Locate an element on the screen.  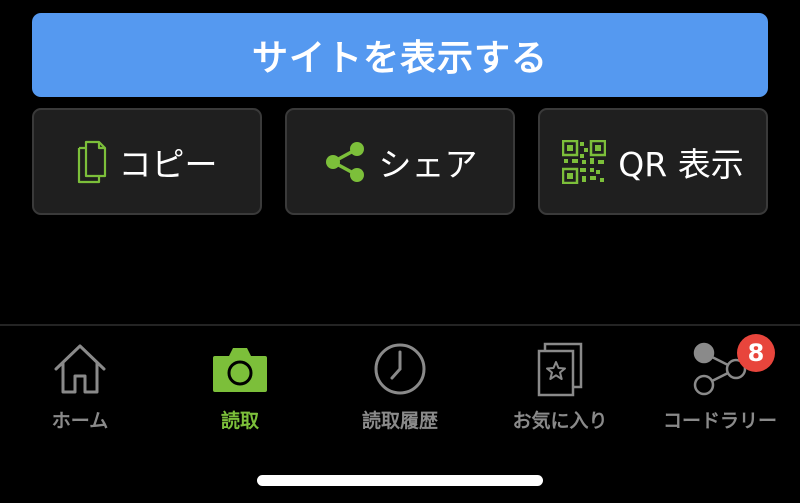
tab-scan-history-label: 読取履歴 is located at coordinates (399, 421).